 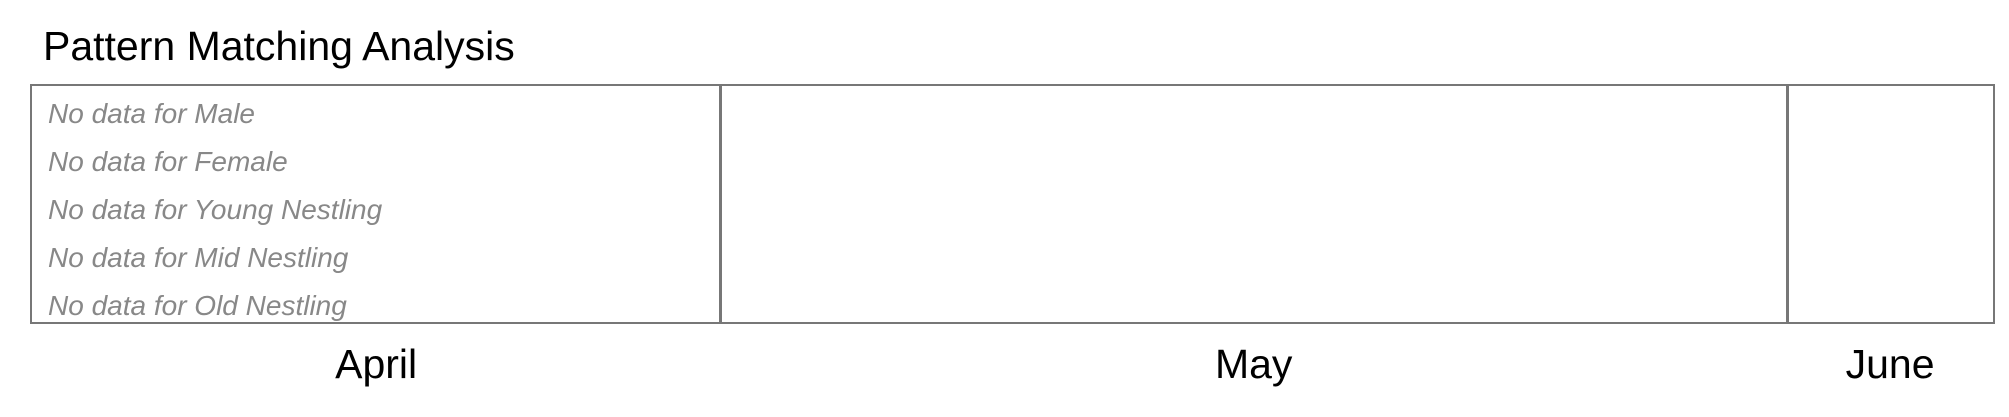 I want to click on no-data-old-nestling: No data for Old Nestling, so click(x=197, y=305).